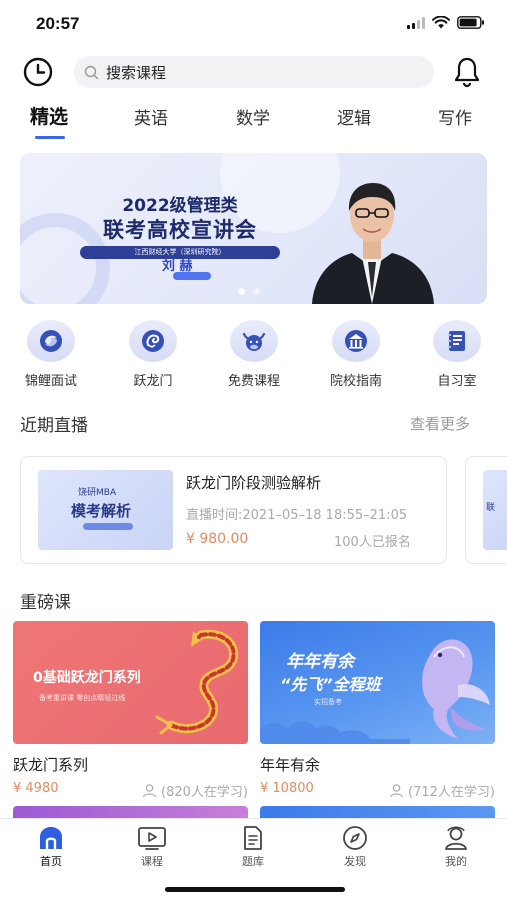 The height and width of the screenshot is (900, 507). What do you see at coordinates (355, 381) in the screenshot?
I see `quick-entry-label: 院校指南` at bounding box center [355, 381].